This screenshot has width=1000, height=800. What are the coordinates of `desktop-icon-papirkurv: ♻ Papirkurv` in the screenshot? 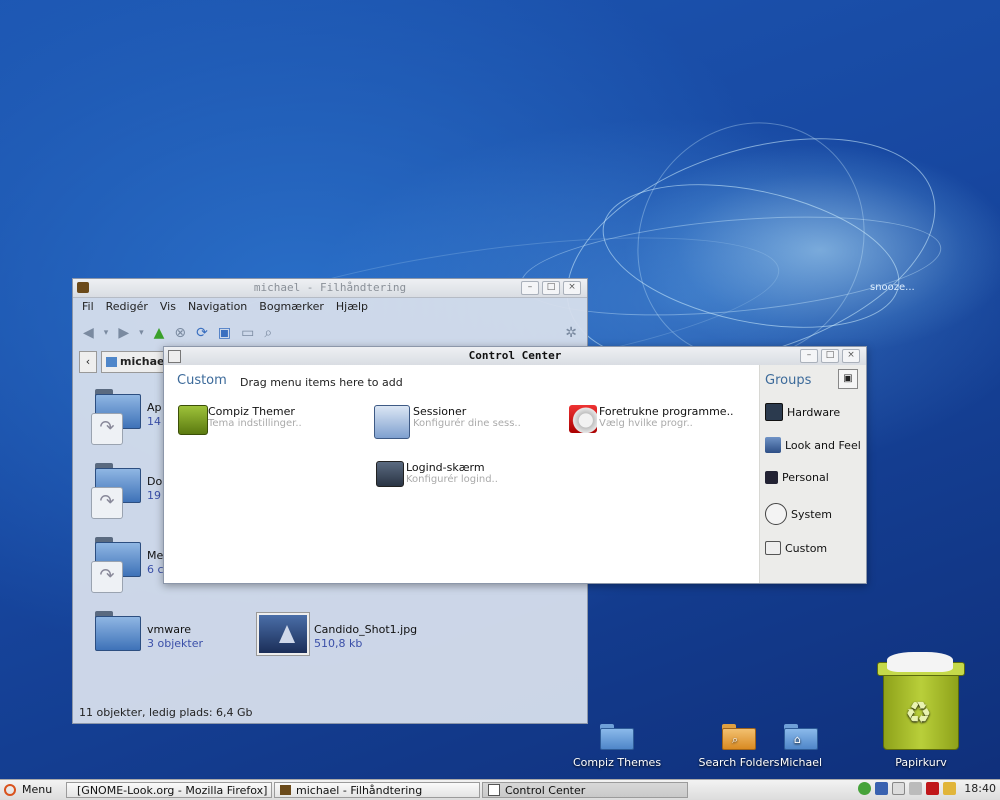 It's located at (921, 710).